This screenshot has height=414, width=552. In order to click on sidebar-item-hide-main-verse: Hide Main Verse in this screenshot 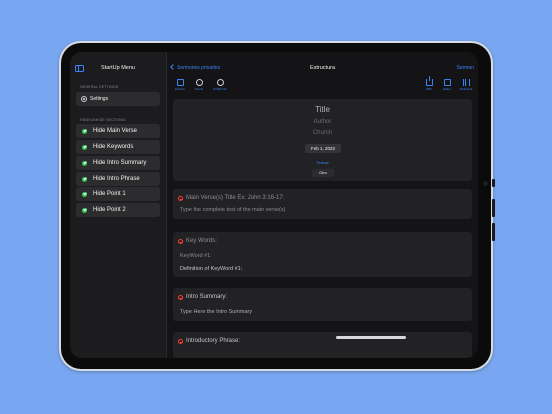, I will do `click(118, 131)`.